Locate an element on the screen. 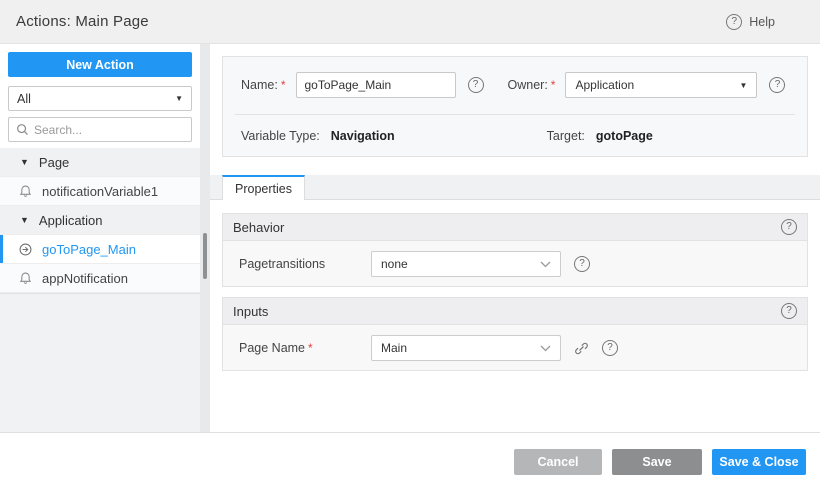 The width and height of the screenshot is (820, 488). dialog-header: Actions: Main Page ? Help is located at coordinates (410, 22).